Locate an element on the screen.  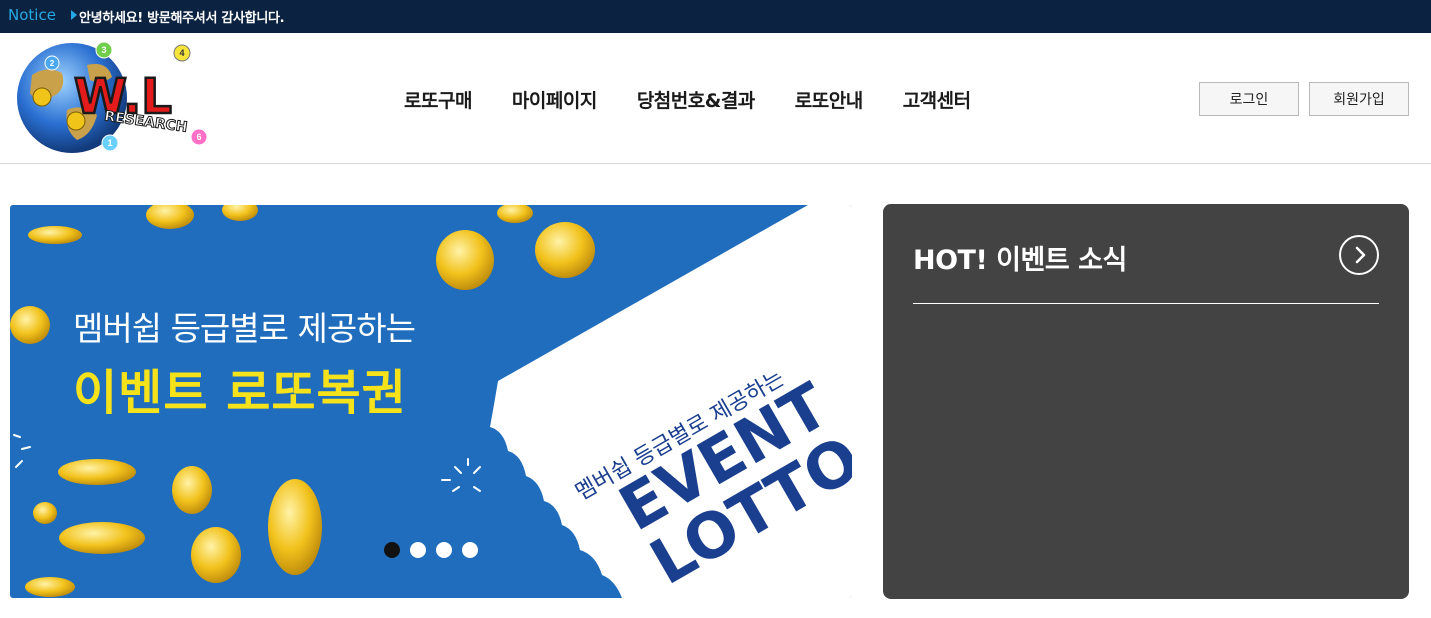
svg-text: 4 is located at coordinates (181, 53).